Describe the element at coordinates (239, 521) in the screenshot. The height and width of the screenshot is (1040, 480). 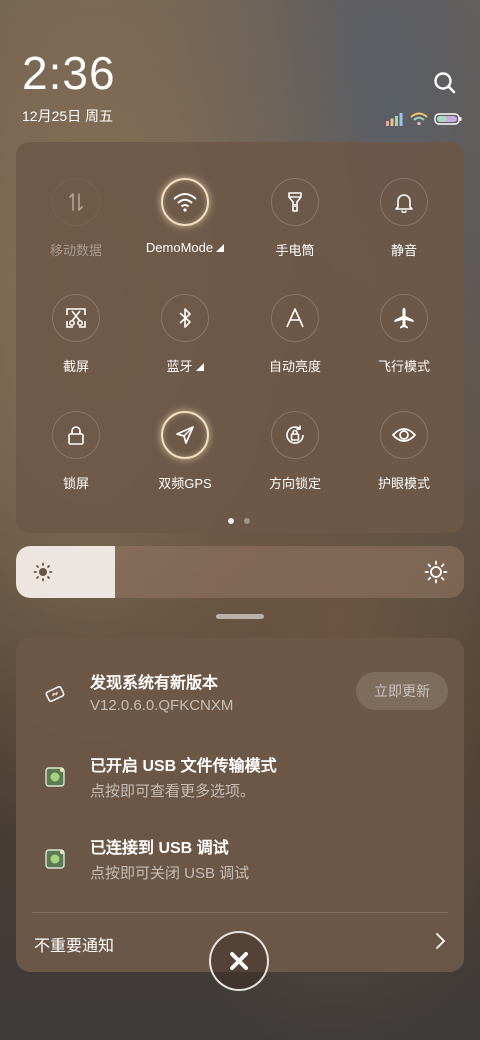
I see `page-indicator` at that location.